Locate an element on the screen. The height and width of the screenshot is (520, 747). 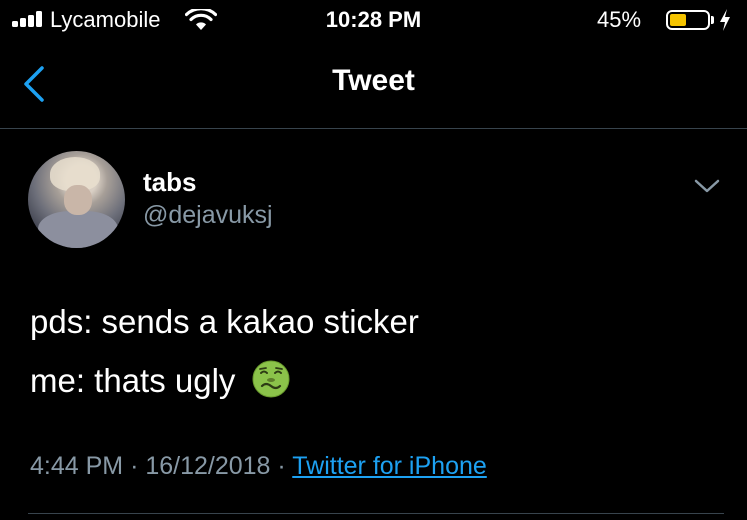
charging-bolt-icon is located at coordinates (725, 20).